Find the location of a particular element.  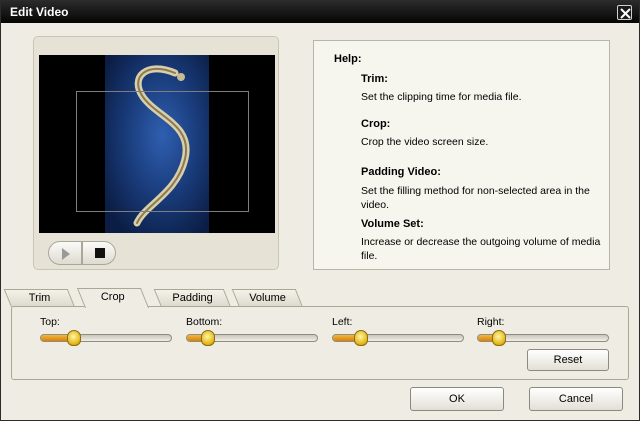

tab-crop: Crop is located at coordinates (112, 298).